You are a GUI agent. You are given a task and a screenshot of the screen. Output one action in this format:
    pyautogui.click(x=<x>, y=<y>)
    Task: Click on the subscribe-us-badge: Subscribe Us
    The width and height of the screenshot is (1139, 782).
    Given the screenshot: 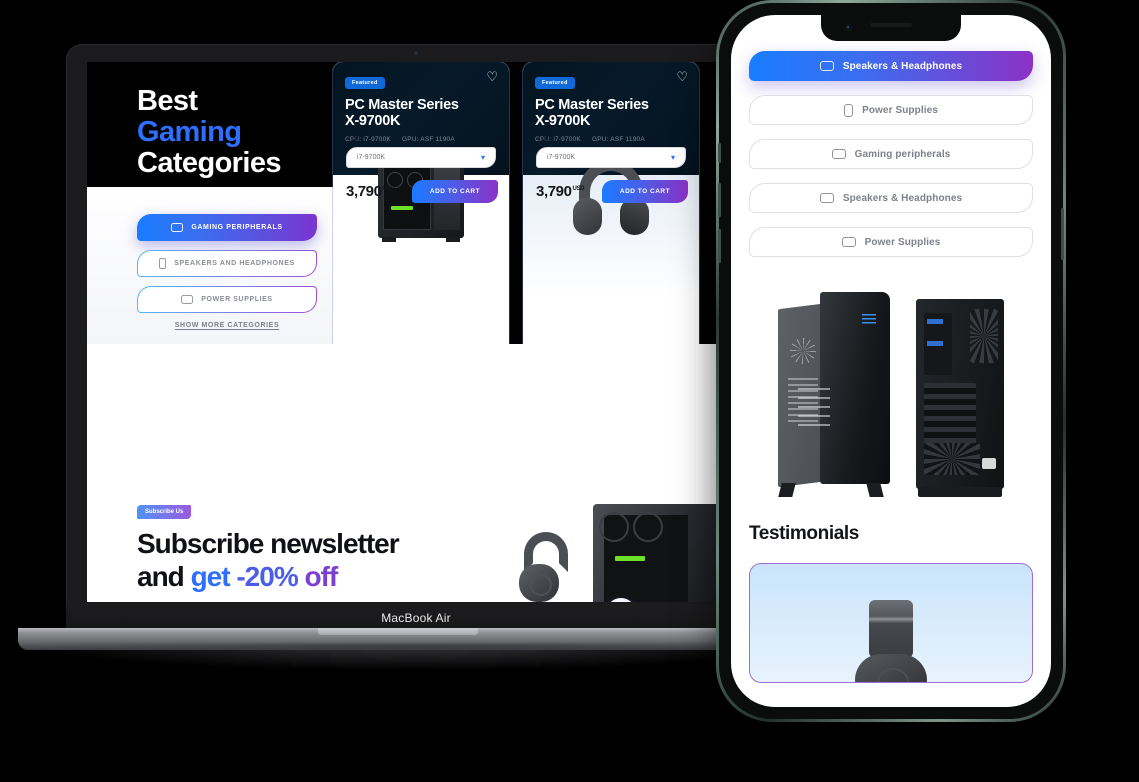 What is the action you would take?
    pyautogui.click(x=164, y=512)
    